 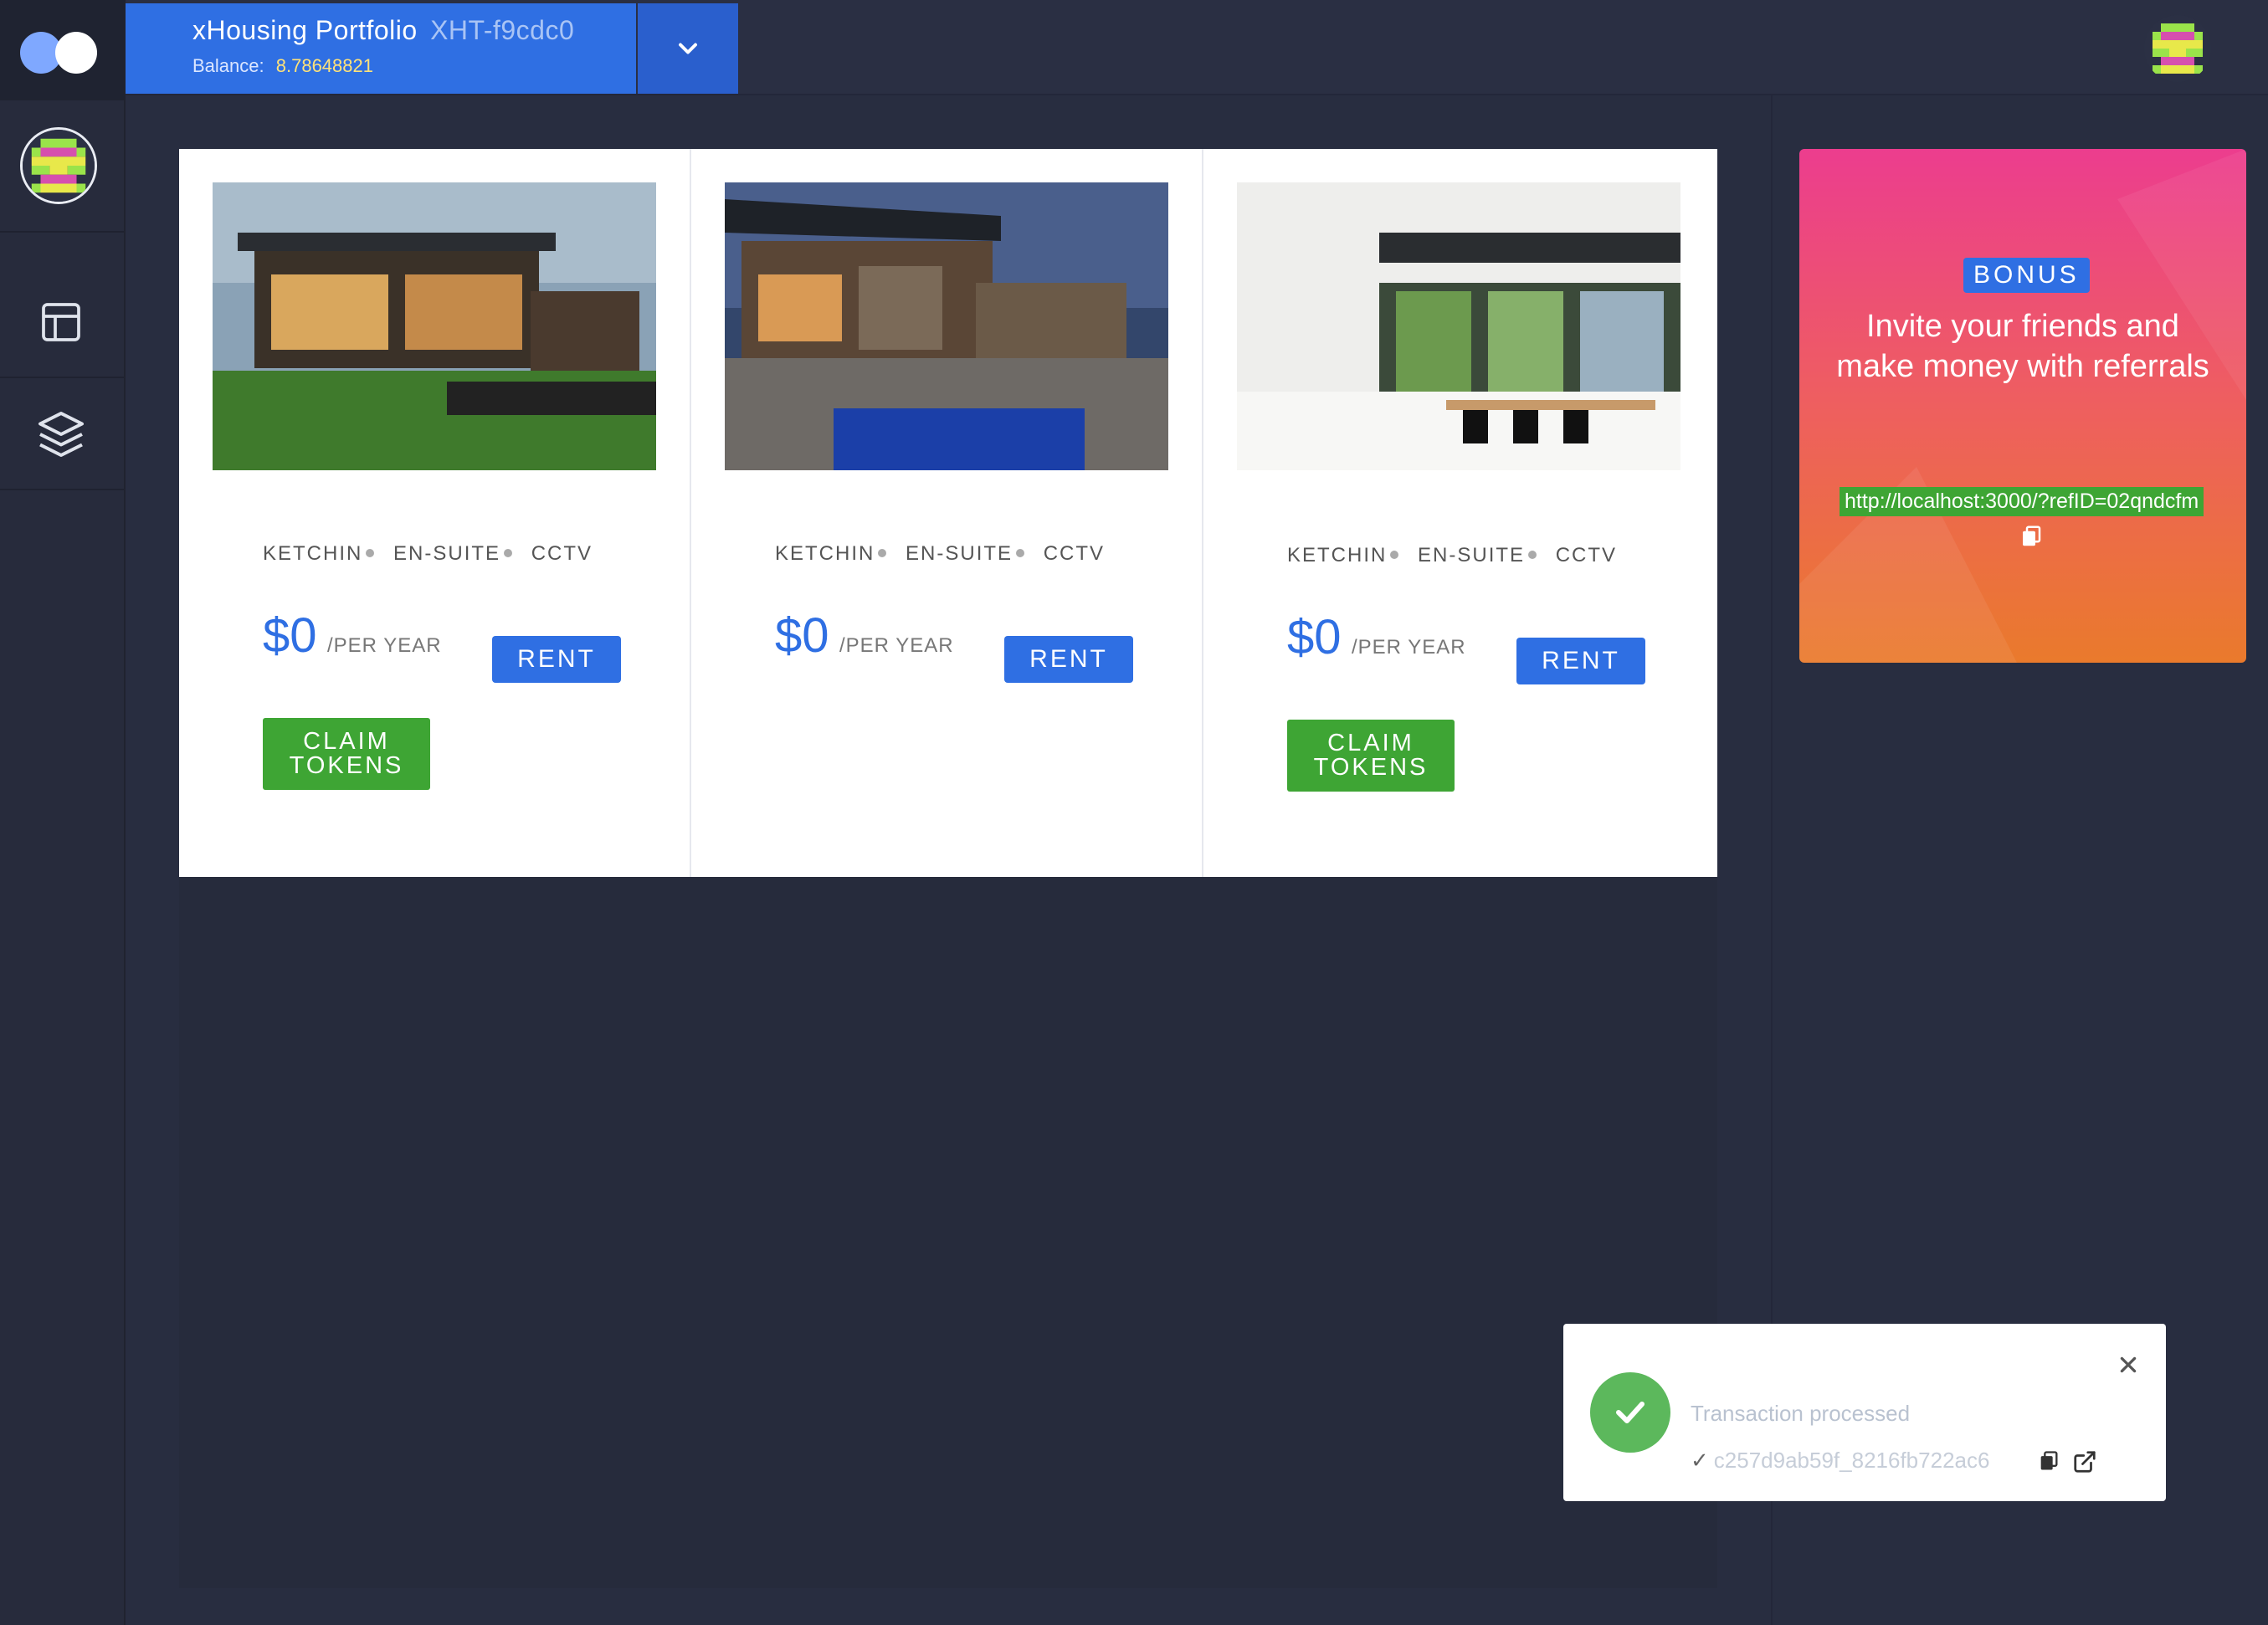 I want to click on bonus-badge: BONUS, so click(x=2026, y=275).